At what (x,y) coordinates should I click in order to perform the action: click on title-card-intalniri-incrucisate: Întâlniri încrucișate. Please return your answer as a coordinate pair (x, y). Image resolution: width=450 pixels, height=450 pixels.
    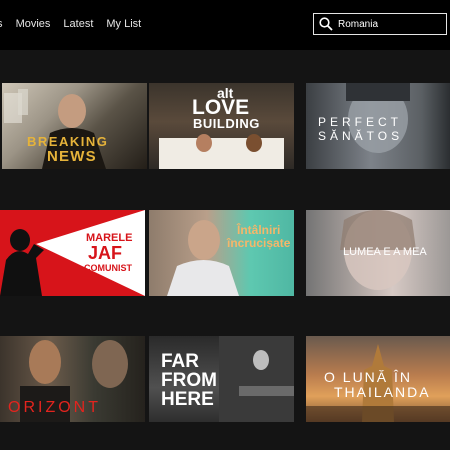
    Looking at the image, I should click on (221, 253).